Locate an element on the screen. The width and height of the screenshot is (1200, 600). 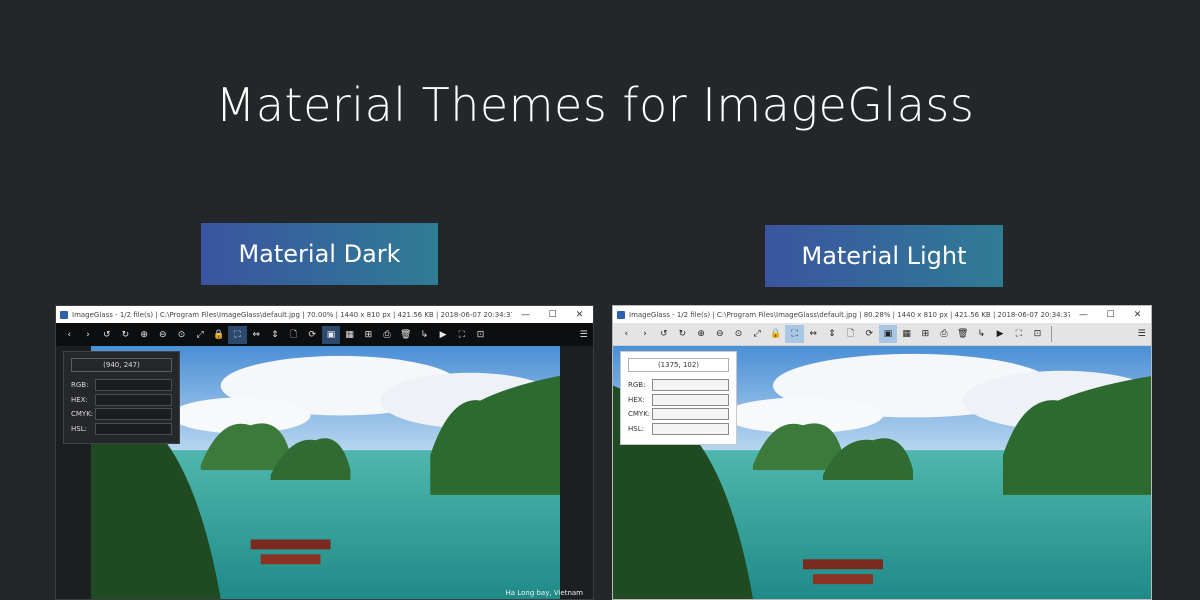
cursor-coordinates: (1375, 102) is located at coordinates (678, 365).